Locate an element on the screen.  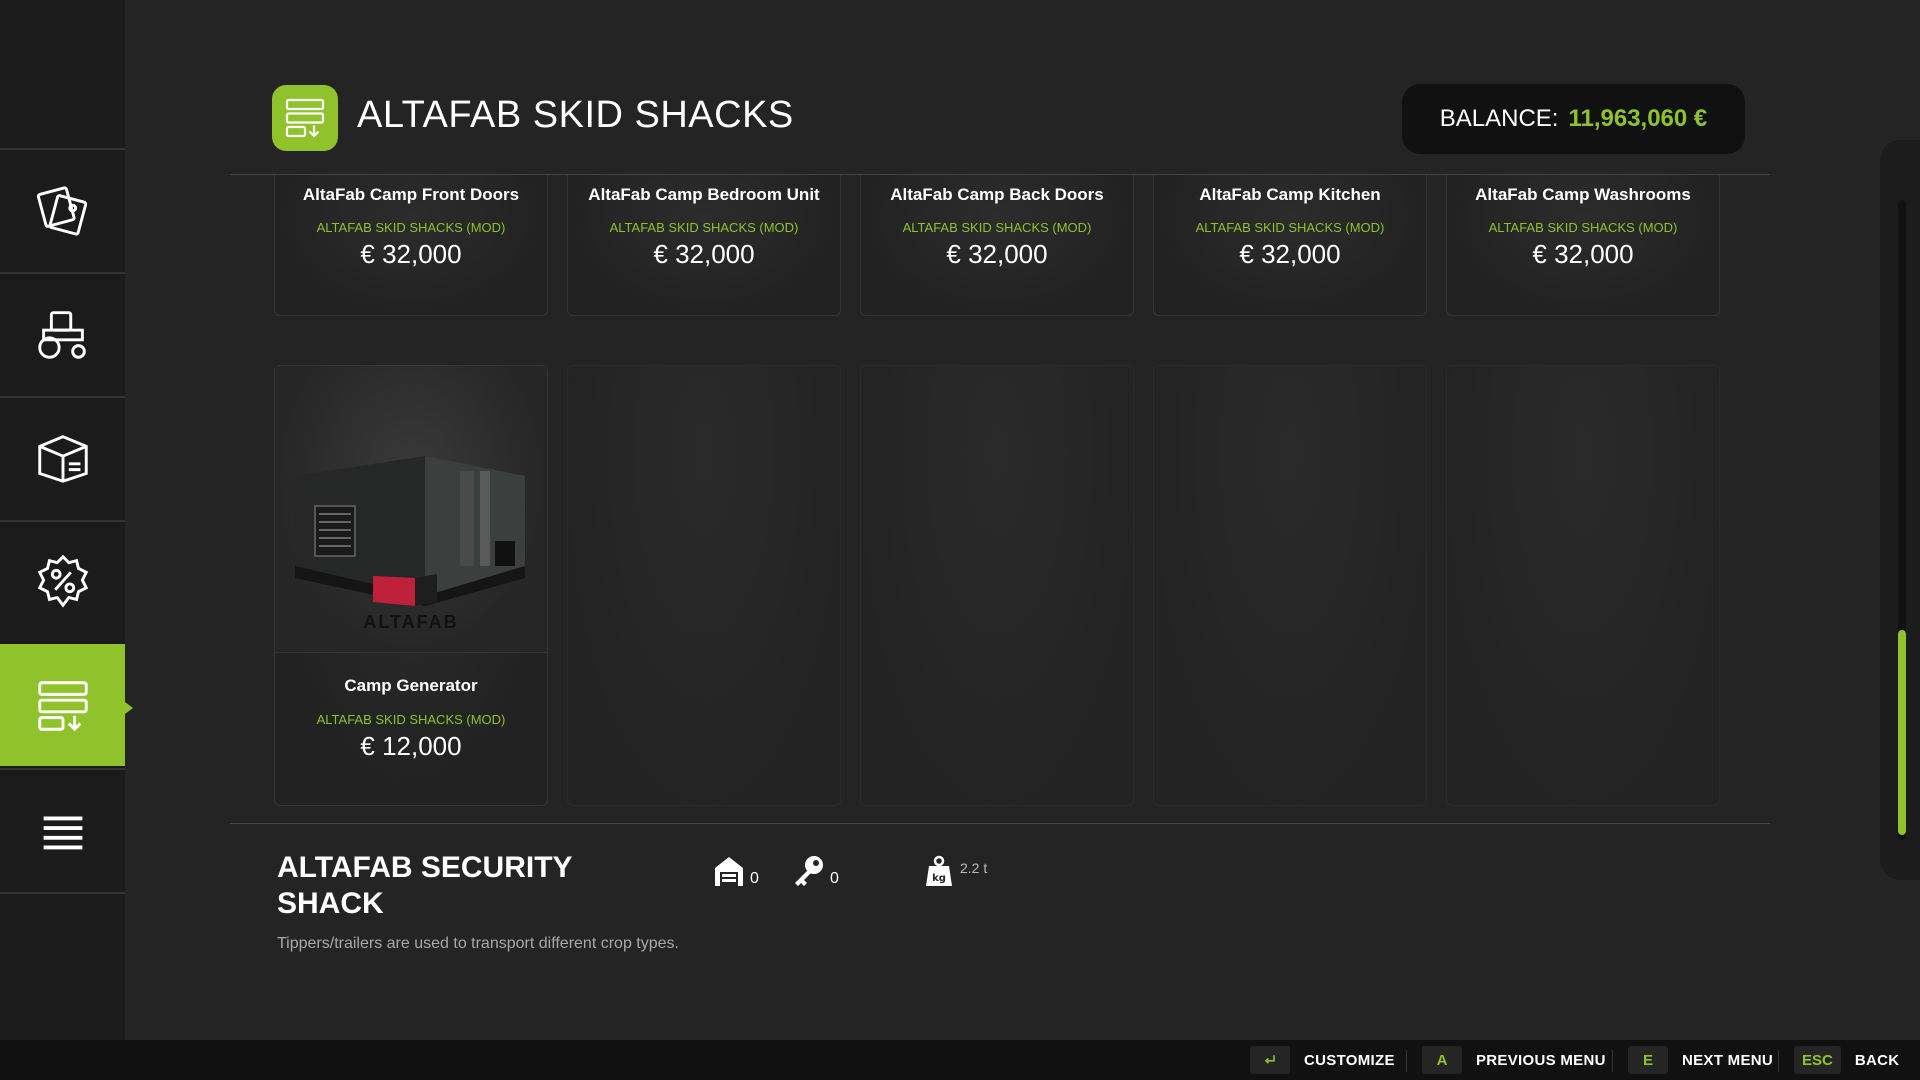
garage-stat: 0 is located at coordinates (735, 871).